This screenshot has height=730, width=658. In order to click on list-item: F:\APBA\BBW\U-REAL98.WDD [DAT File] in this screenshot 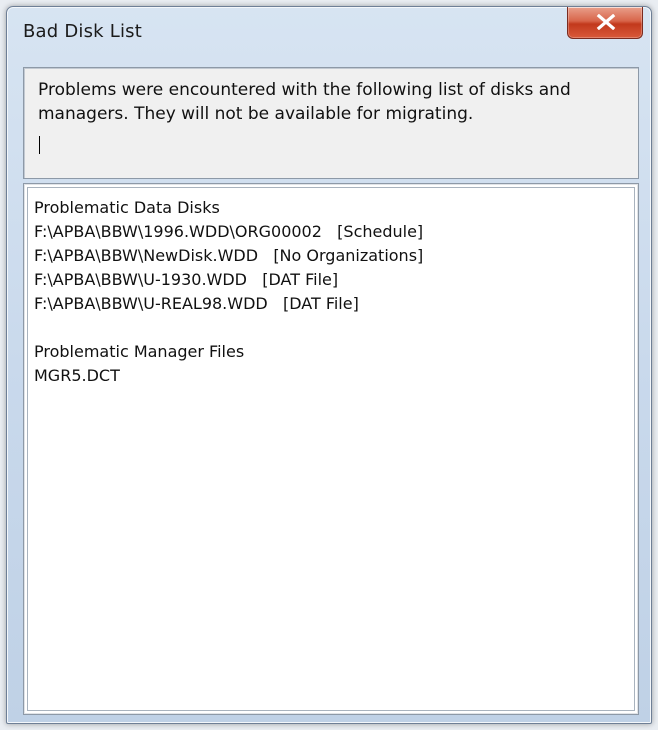, I will do `click(196, 303)`.